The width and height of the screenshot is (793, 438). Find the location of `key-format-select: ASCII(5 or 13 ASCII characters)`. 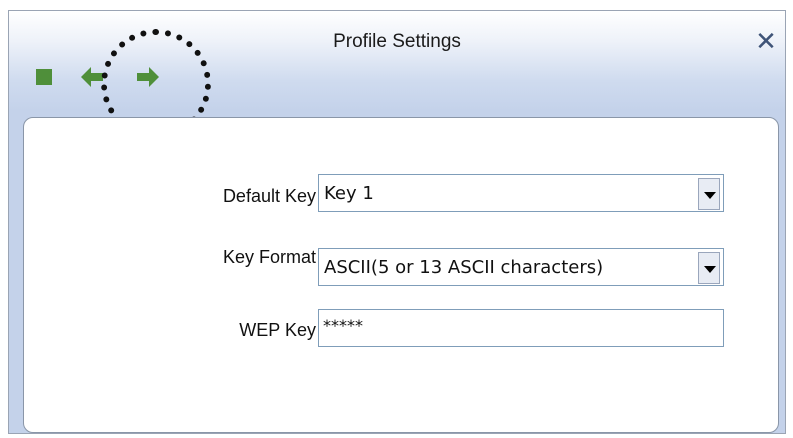

key-format-select: ASCII(5 or 13 ASCII characters) is located at coordinates (521, 267).